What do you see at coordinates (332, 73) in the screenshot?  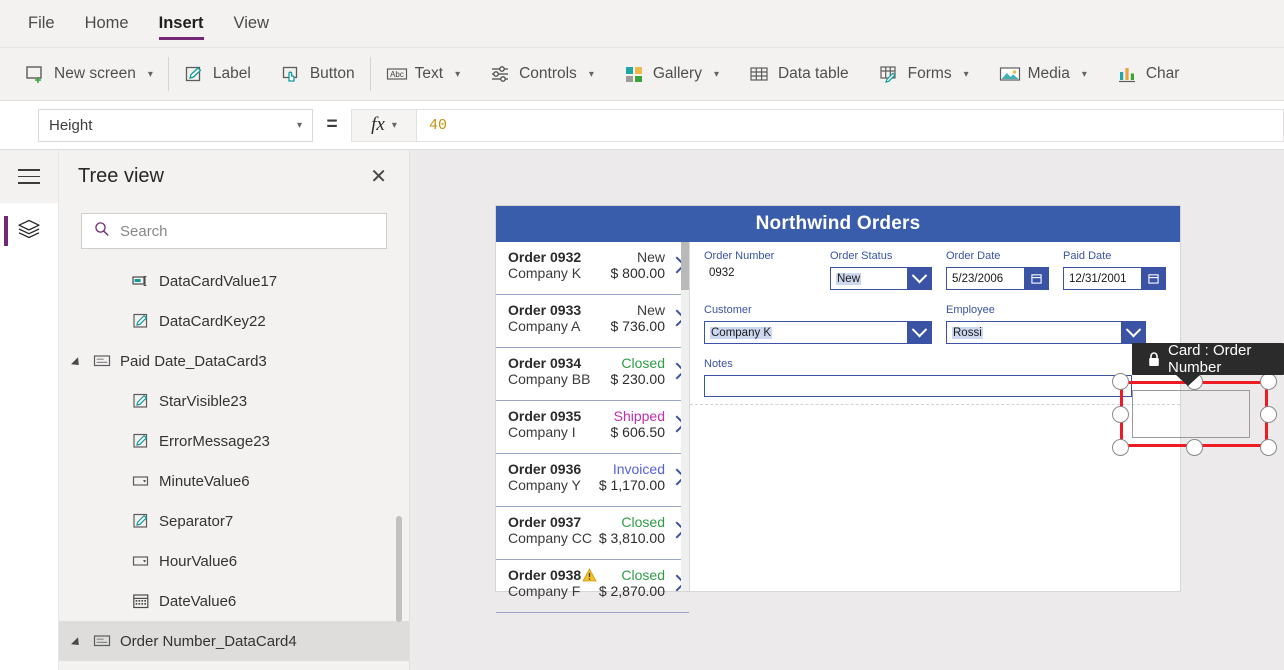 I see `ribbon-label: Button` at bounding box center [332, 73].